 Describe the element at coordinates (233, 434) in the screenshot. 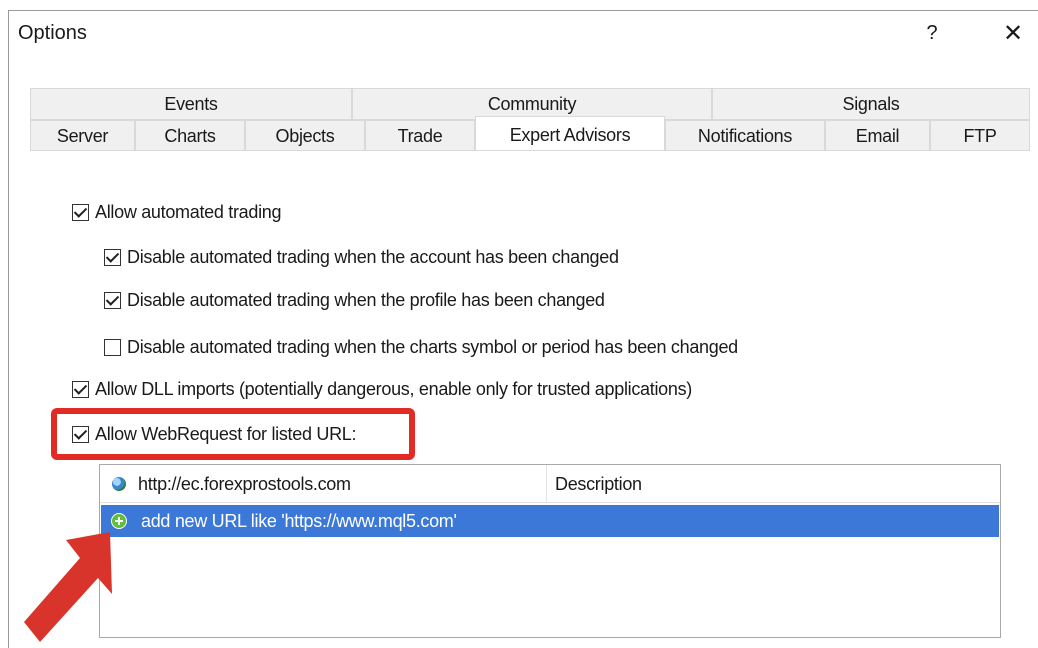

I see `highlight-box` at that location.